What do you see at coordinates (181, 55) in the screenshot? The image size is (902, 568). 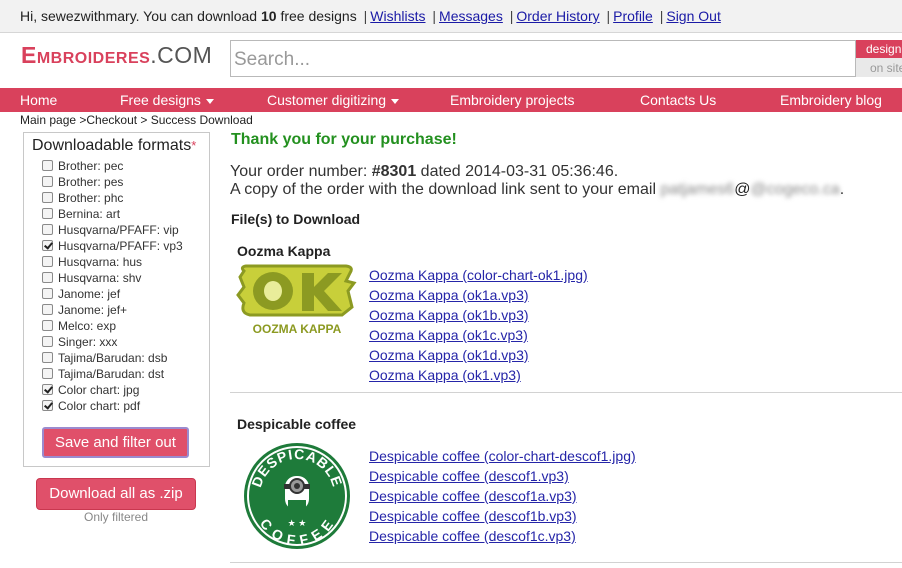 I see `logo-suffix: .COM` at bounding box center [181, 55].